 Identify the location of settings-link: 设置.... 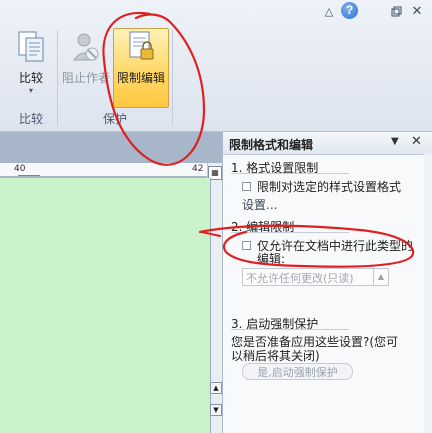
(259, 204).